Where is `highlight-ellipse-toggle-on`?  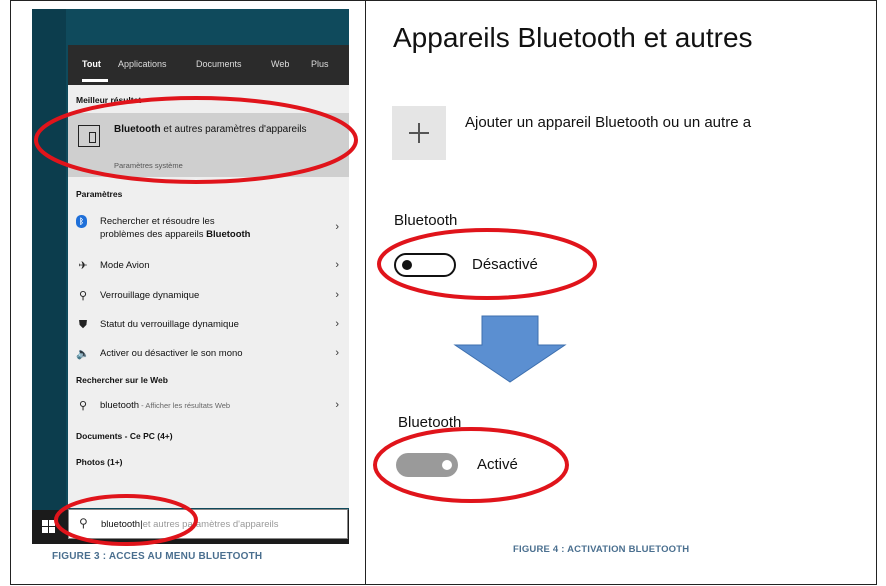
highlight-ellipse-toggle-on is located at coordinates (471, 465).